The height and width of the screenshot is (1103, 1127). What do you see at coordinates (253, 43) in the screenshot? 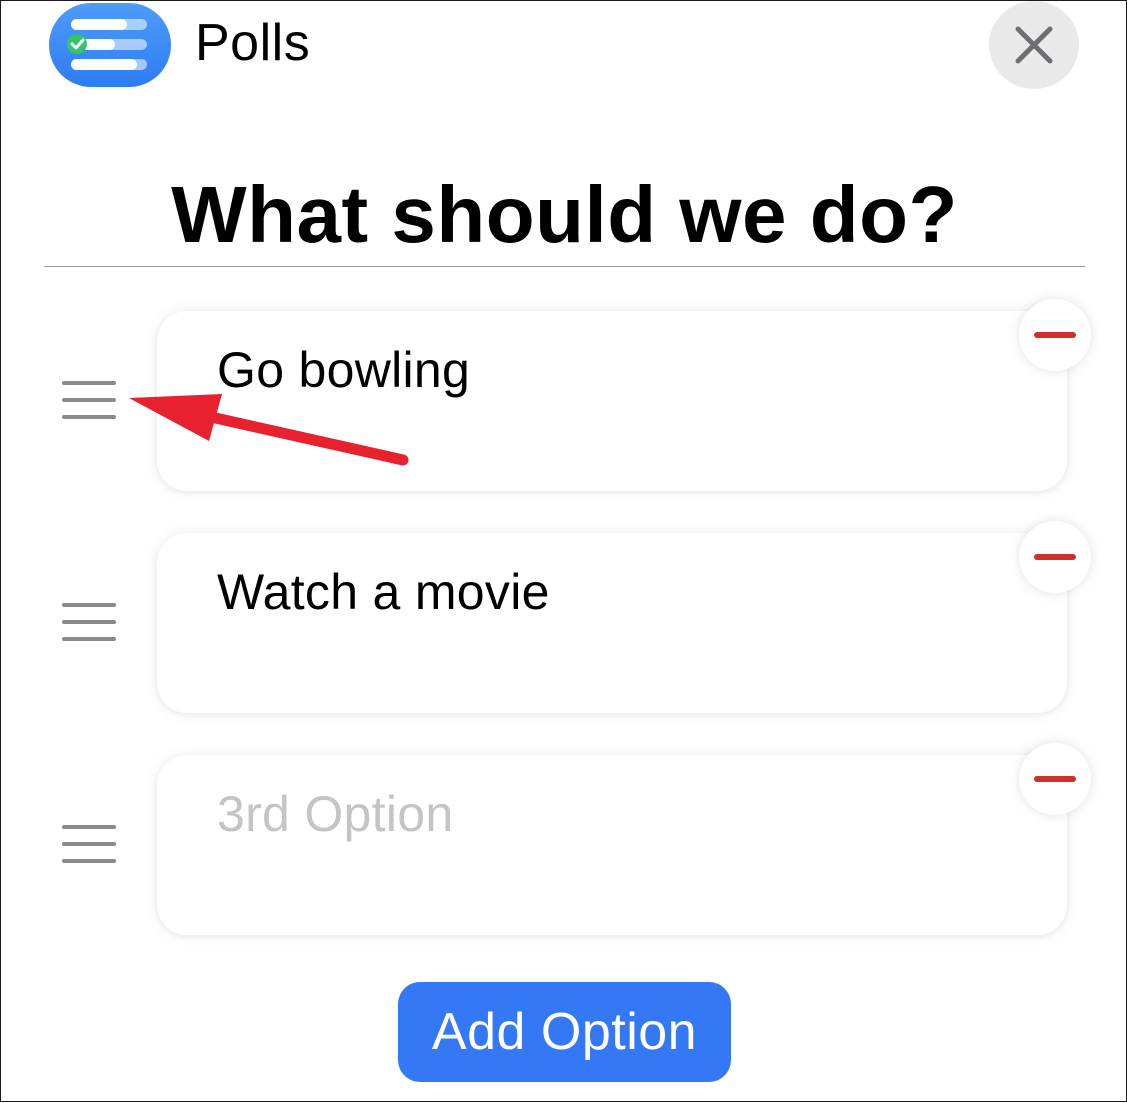
I see `app-title: Polls` at bounding box center [253, 43].